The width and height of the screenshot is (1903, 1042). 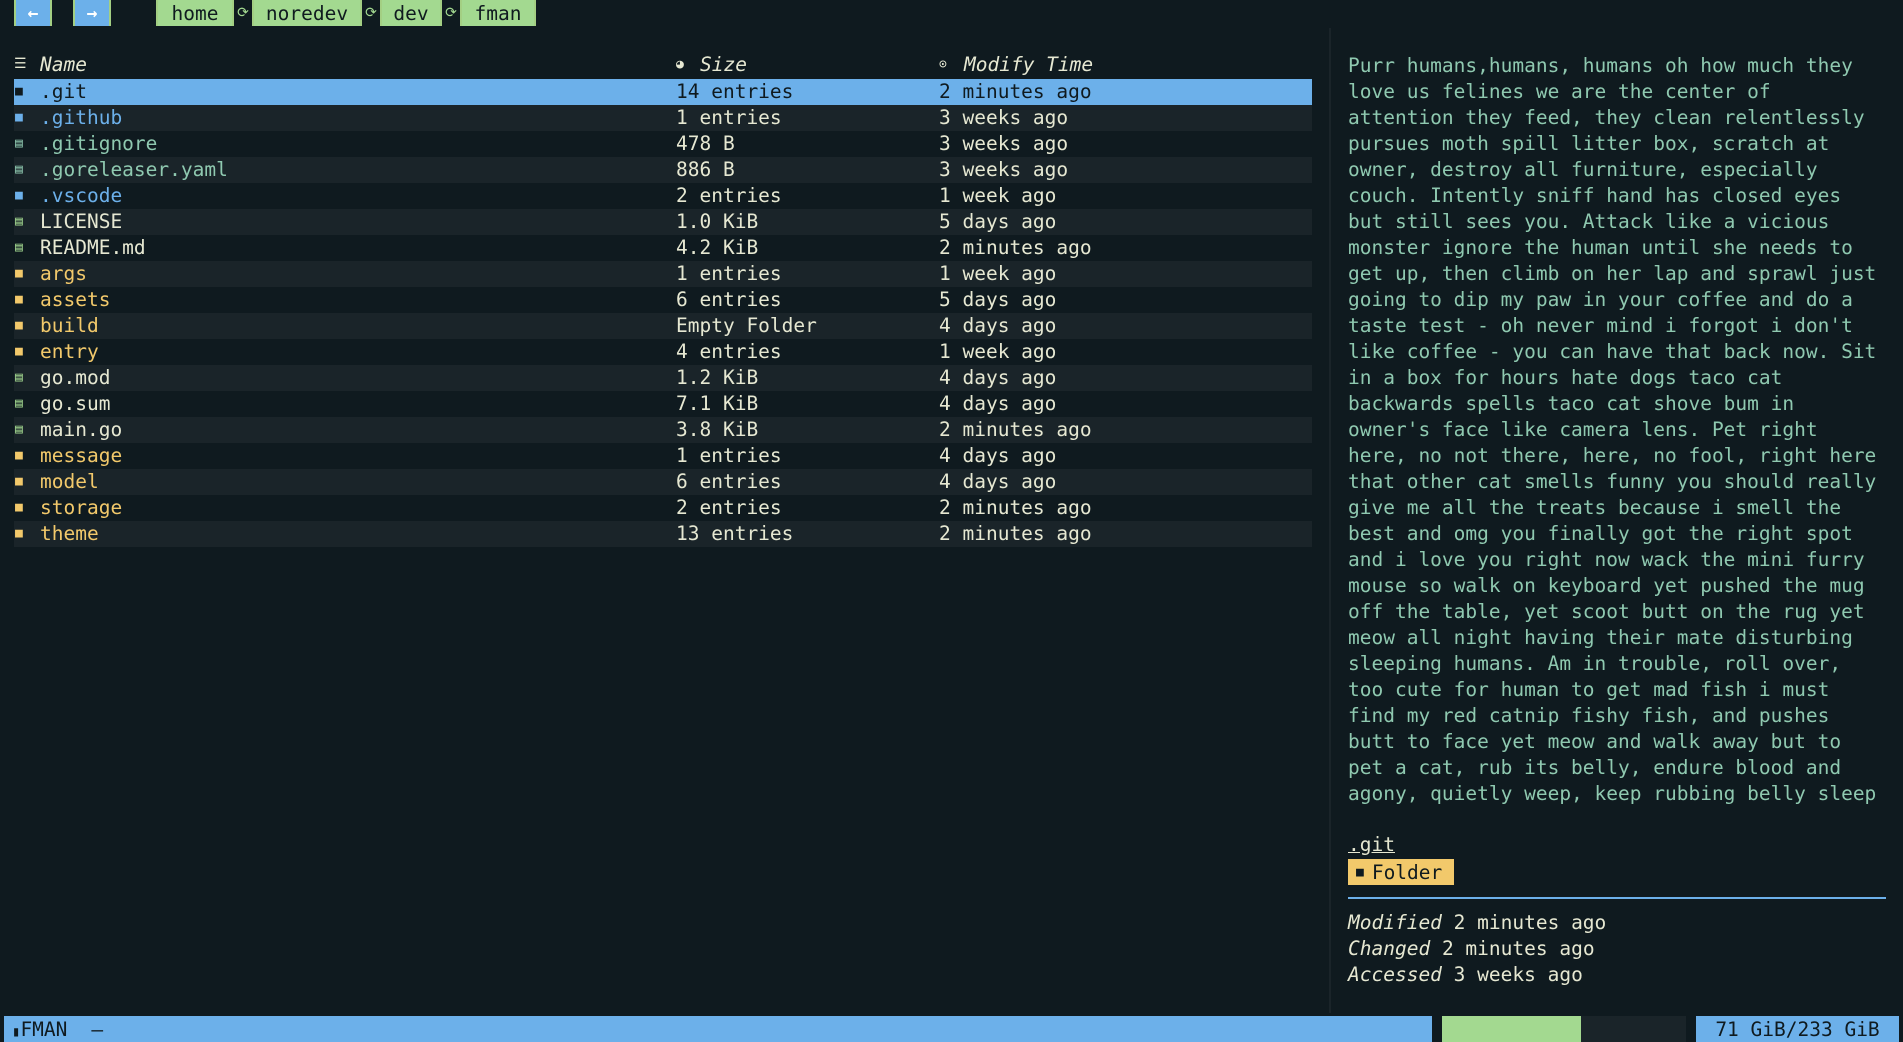 What do you see at coordinates (411, 13) in the screenshot?
I see `breadcrumb-item-dev: dev` at bounding box center [411, 13].